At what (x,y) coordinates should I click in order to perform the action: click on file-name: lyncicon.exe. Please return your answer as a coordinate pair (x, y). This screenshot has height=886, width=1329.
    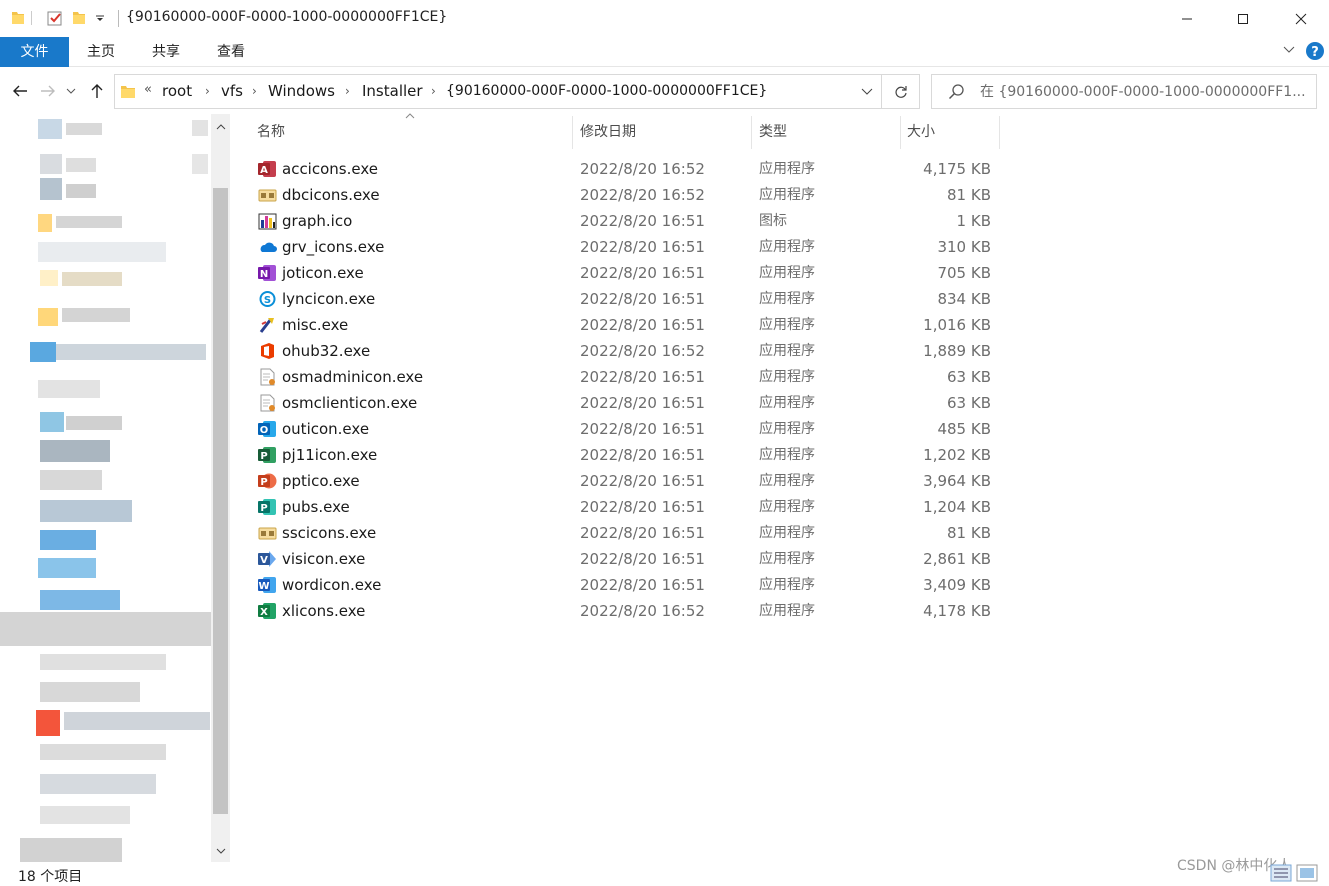
    Looking at the image, I should click on (329, 299).